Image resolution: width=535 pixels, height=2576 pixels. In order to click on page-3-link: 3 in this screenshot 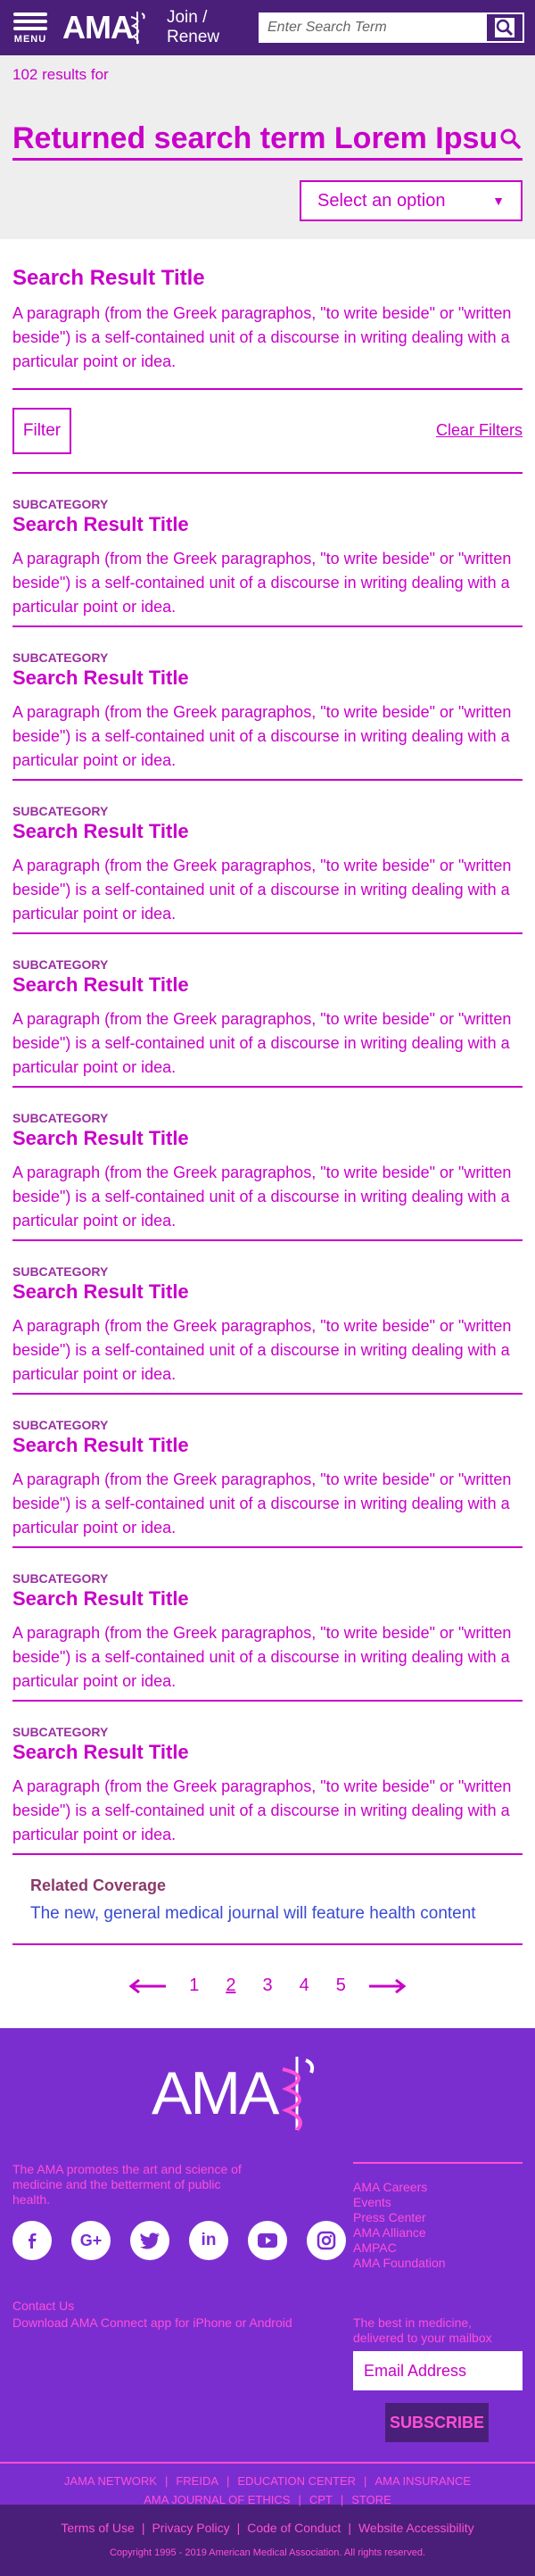, I will do `click(267, 1985)`.